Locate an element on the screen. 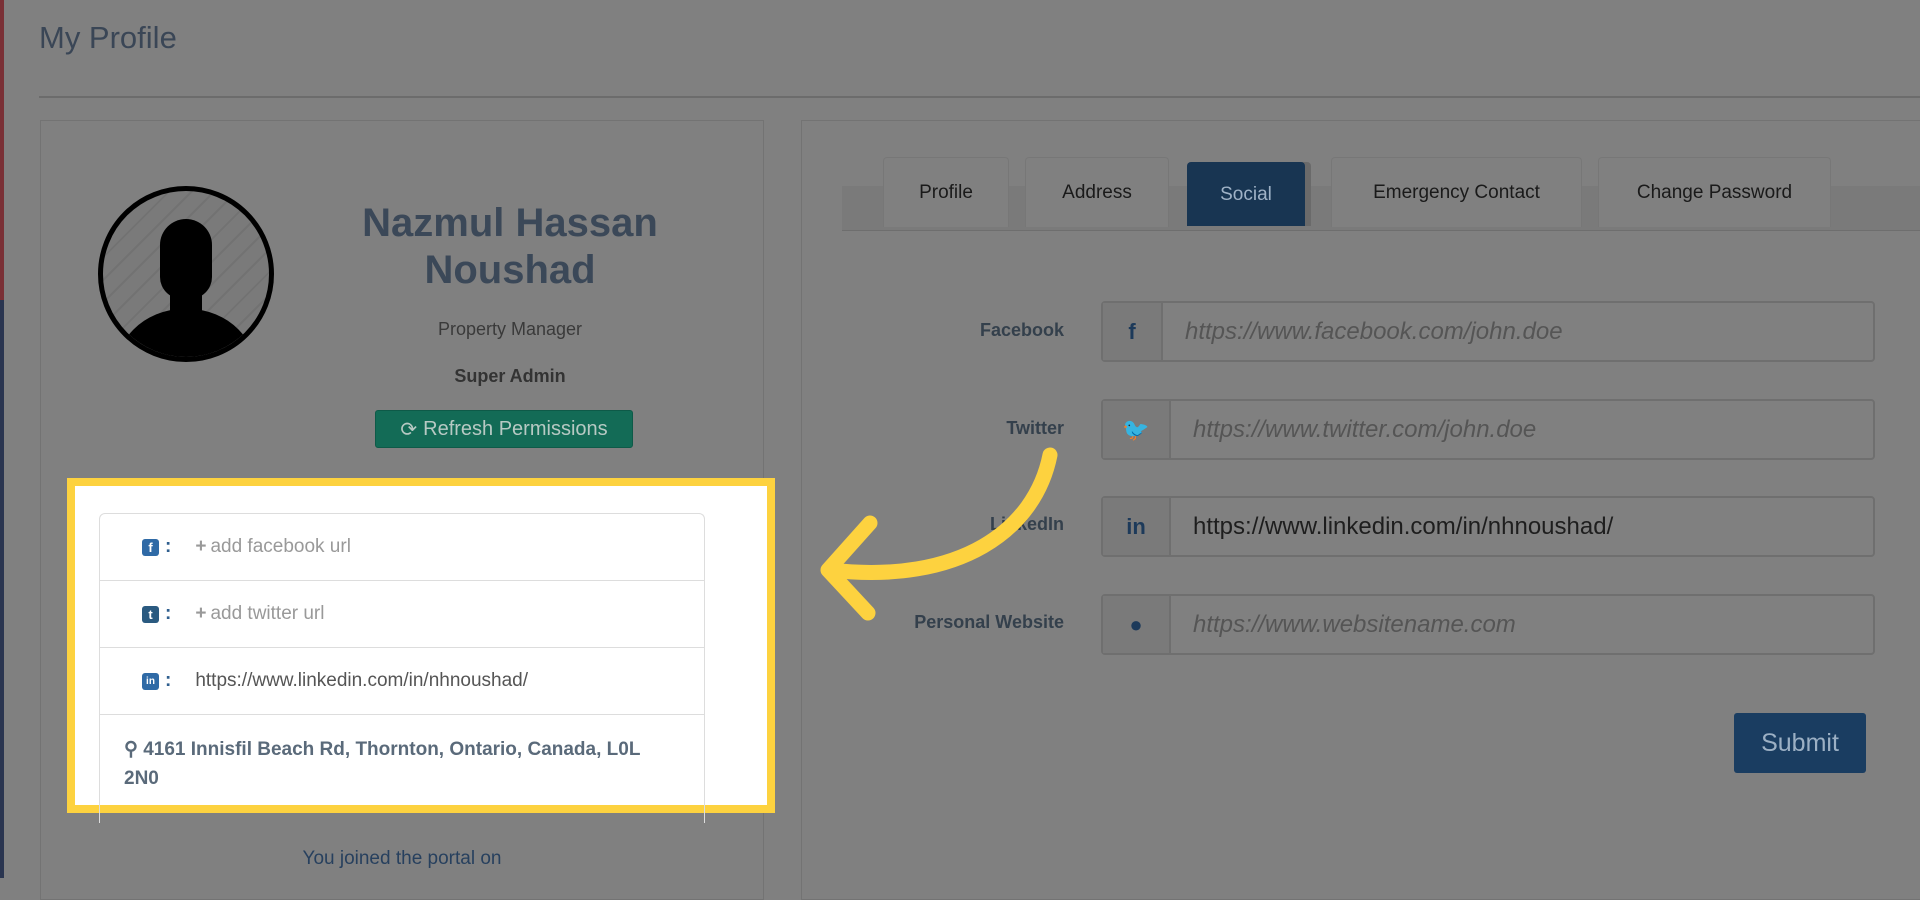 This screenshot has height=900, width=1920. name-line-2: Noushad is located at coordinates (510, 270).